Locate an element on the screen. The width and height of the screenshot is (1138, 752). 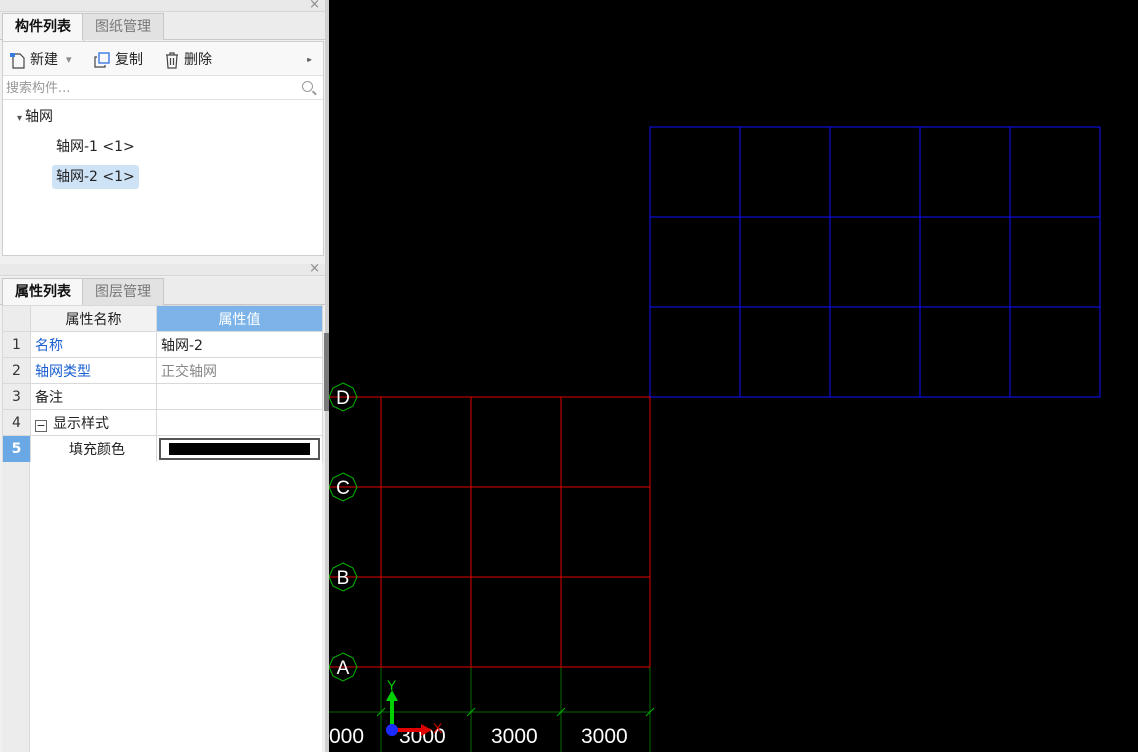
axis-label-b: B is located at coordinates (343, 578).